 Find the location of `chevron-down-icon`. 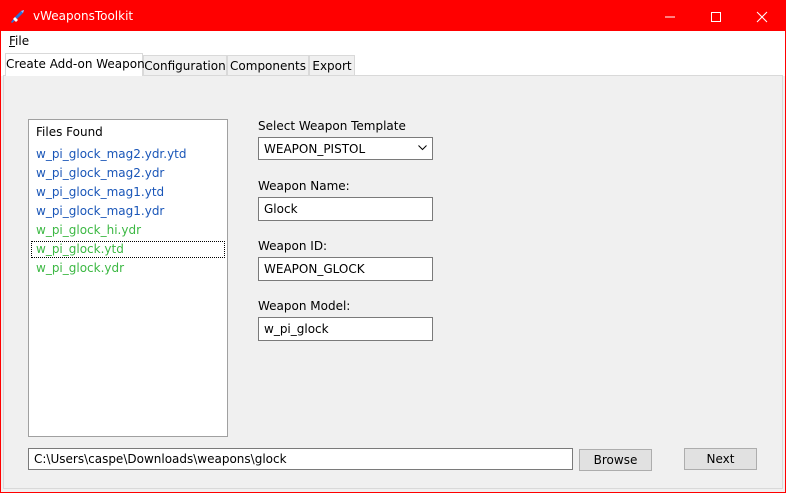

chevron-down-icon is located at coordinates (422, 148).